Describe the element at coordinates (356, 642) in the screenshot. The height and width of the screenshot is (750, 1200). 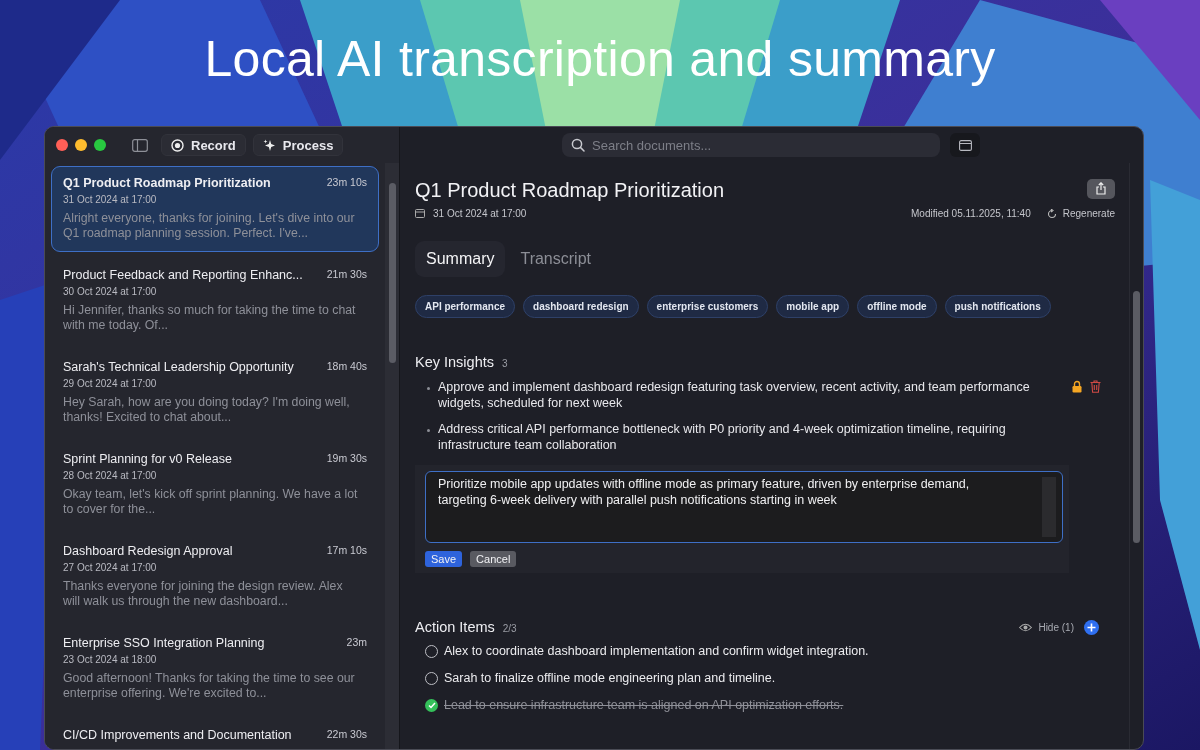
I see `recording-duration: 23m` at that location.